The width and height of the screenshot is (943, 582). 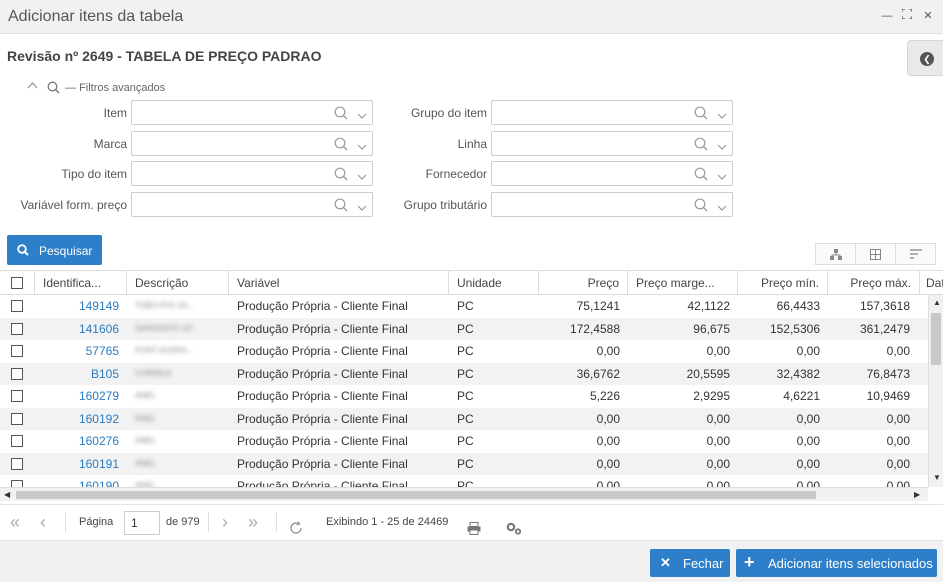 What do you see at coordinates (850, 563) in the screenshot?
I see `add-selected-button-label: Adicionar itens selecionados` at bounding box center [850, 563].